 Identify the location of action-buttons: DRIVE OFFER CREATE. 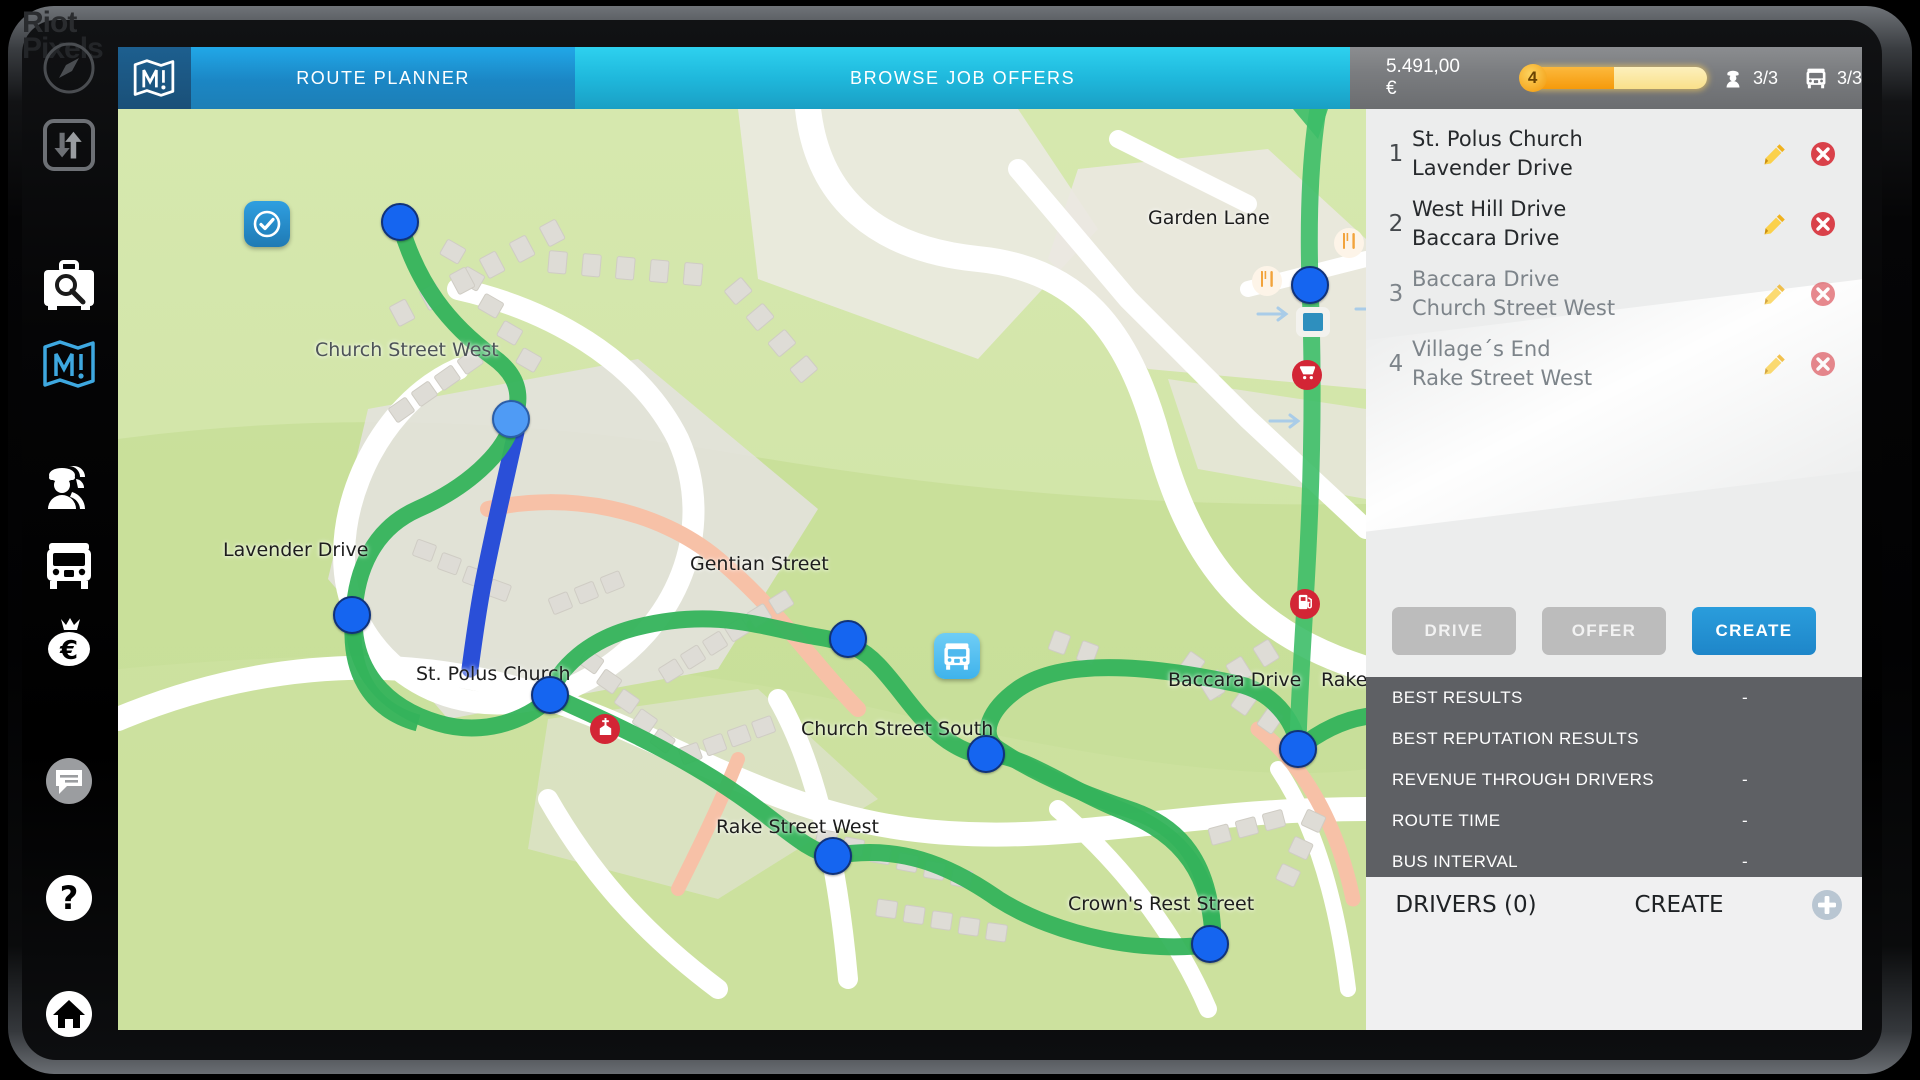
(1614, 631).